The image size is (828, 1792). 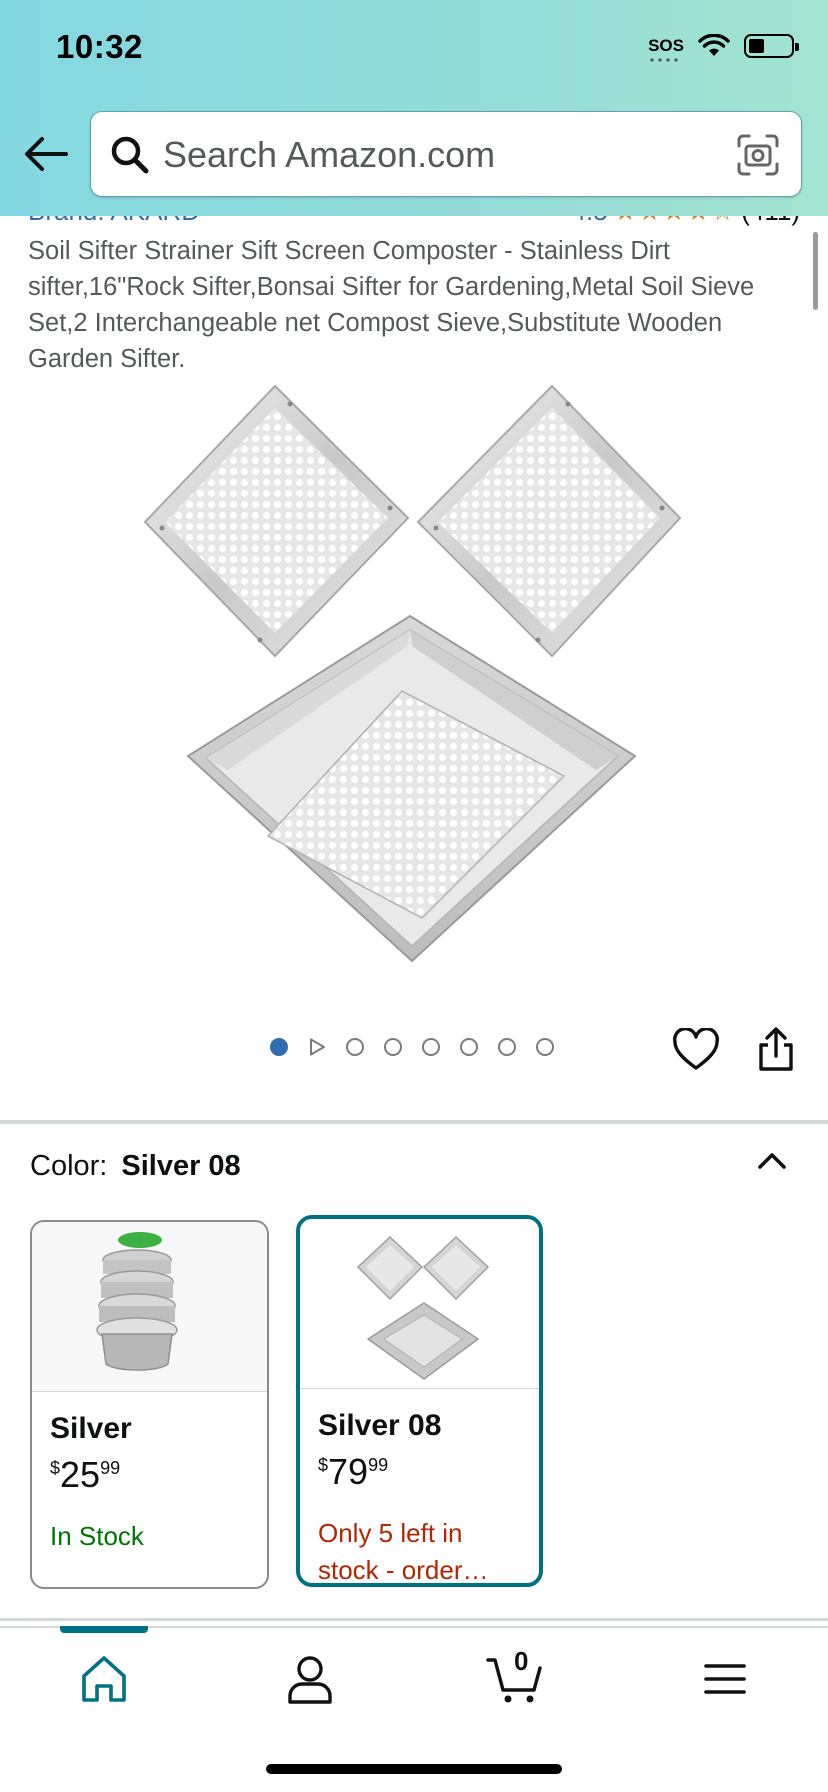 What do you see at coordinates (664, 60) in the screenshot?
I see `cellular-dots-icon` at bounding box center [664, 60].